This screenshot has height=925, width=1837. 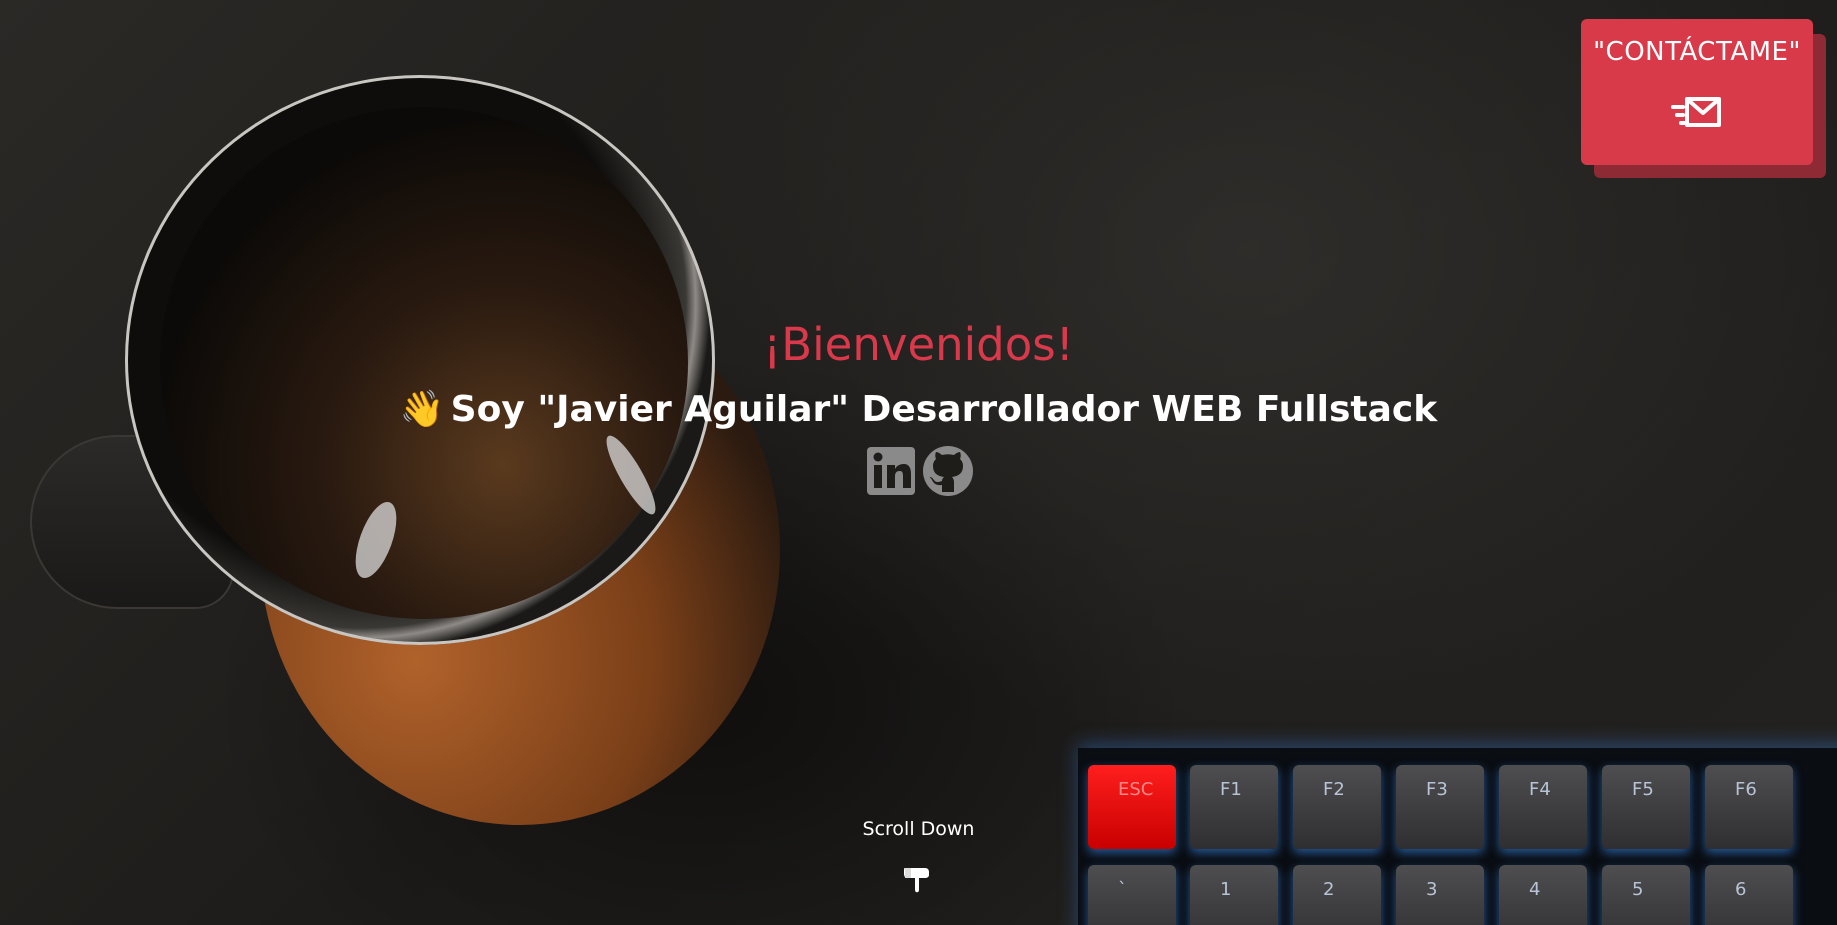 What do you see at coordinates (1696, 112) in the screenshot?
I see `send-mail-icon` at bounding box center [1696, 112].